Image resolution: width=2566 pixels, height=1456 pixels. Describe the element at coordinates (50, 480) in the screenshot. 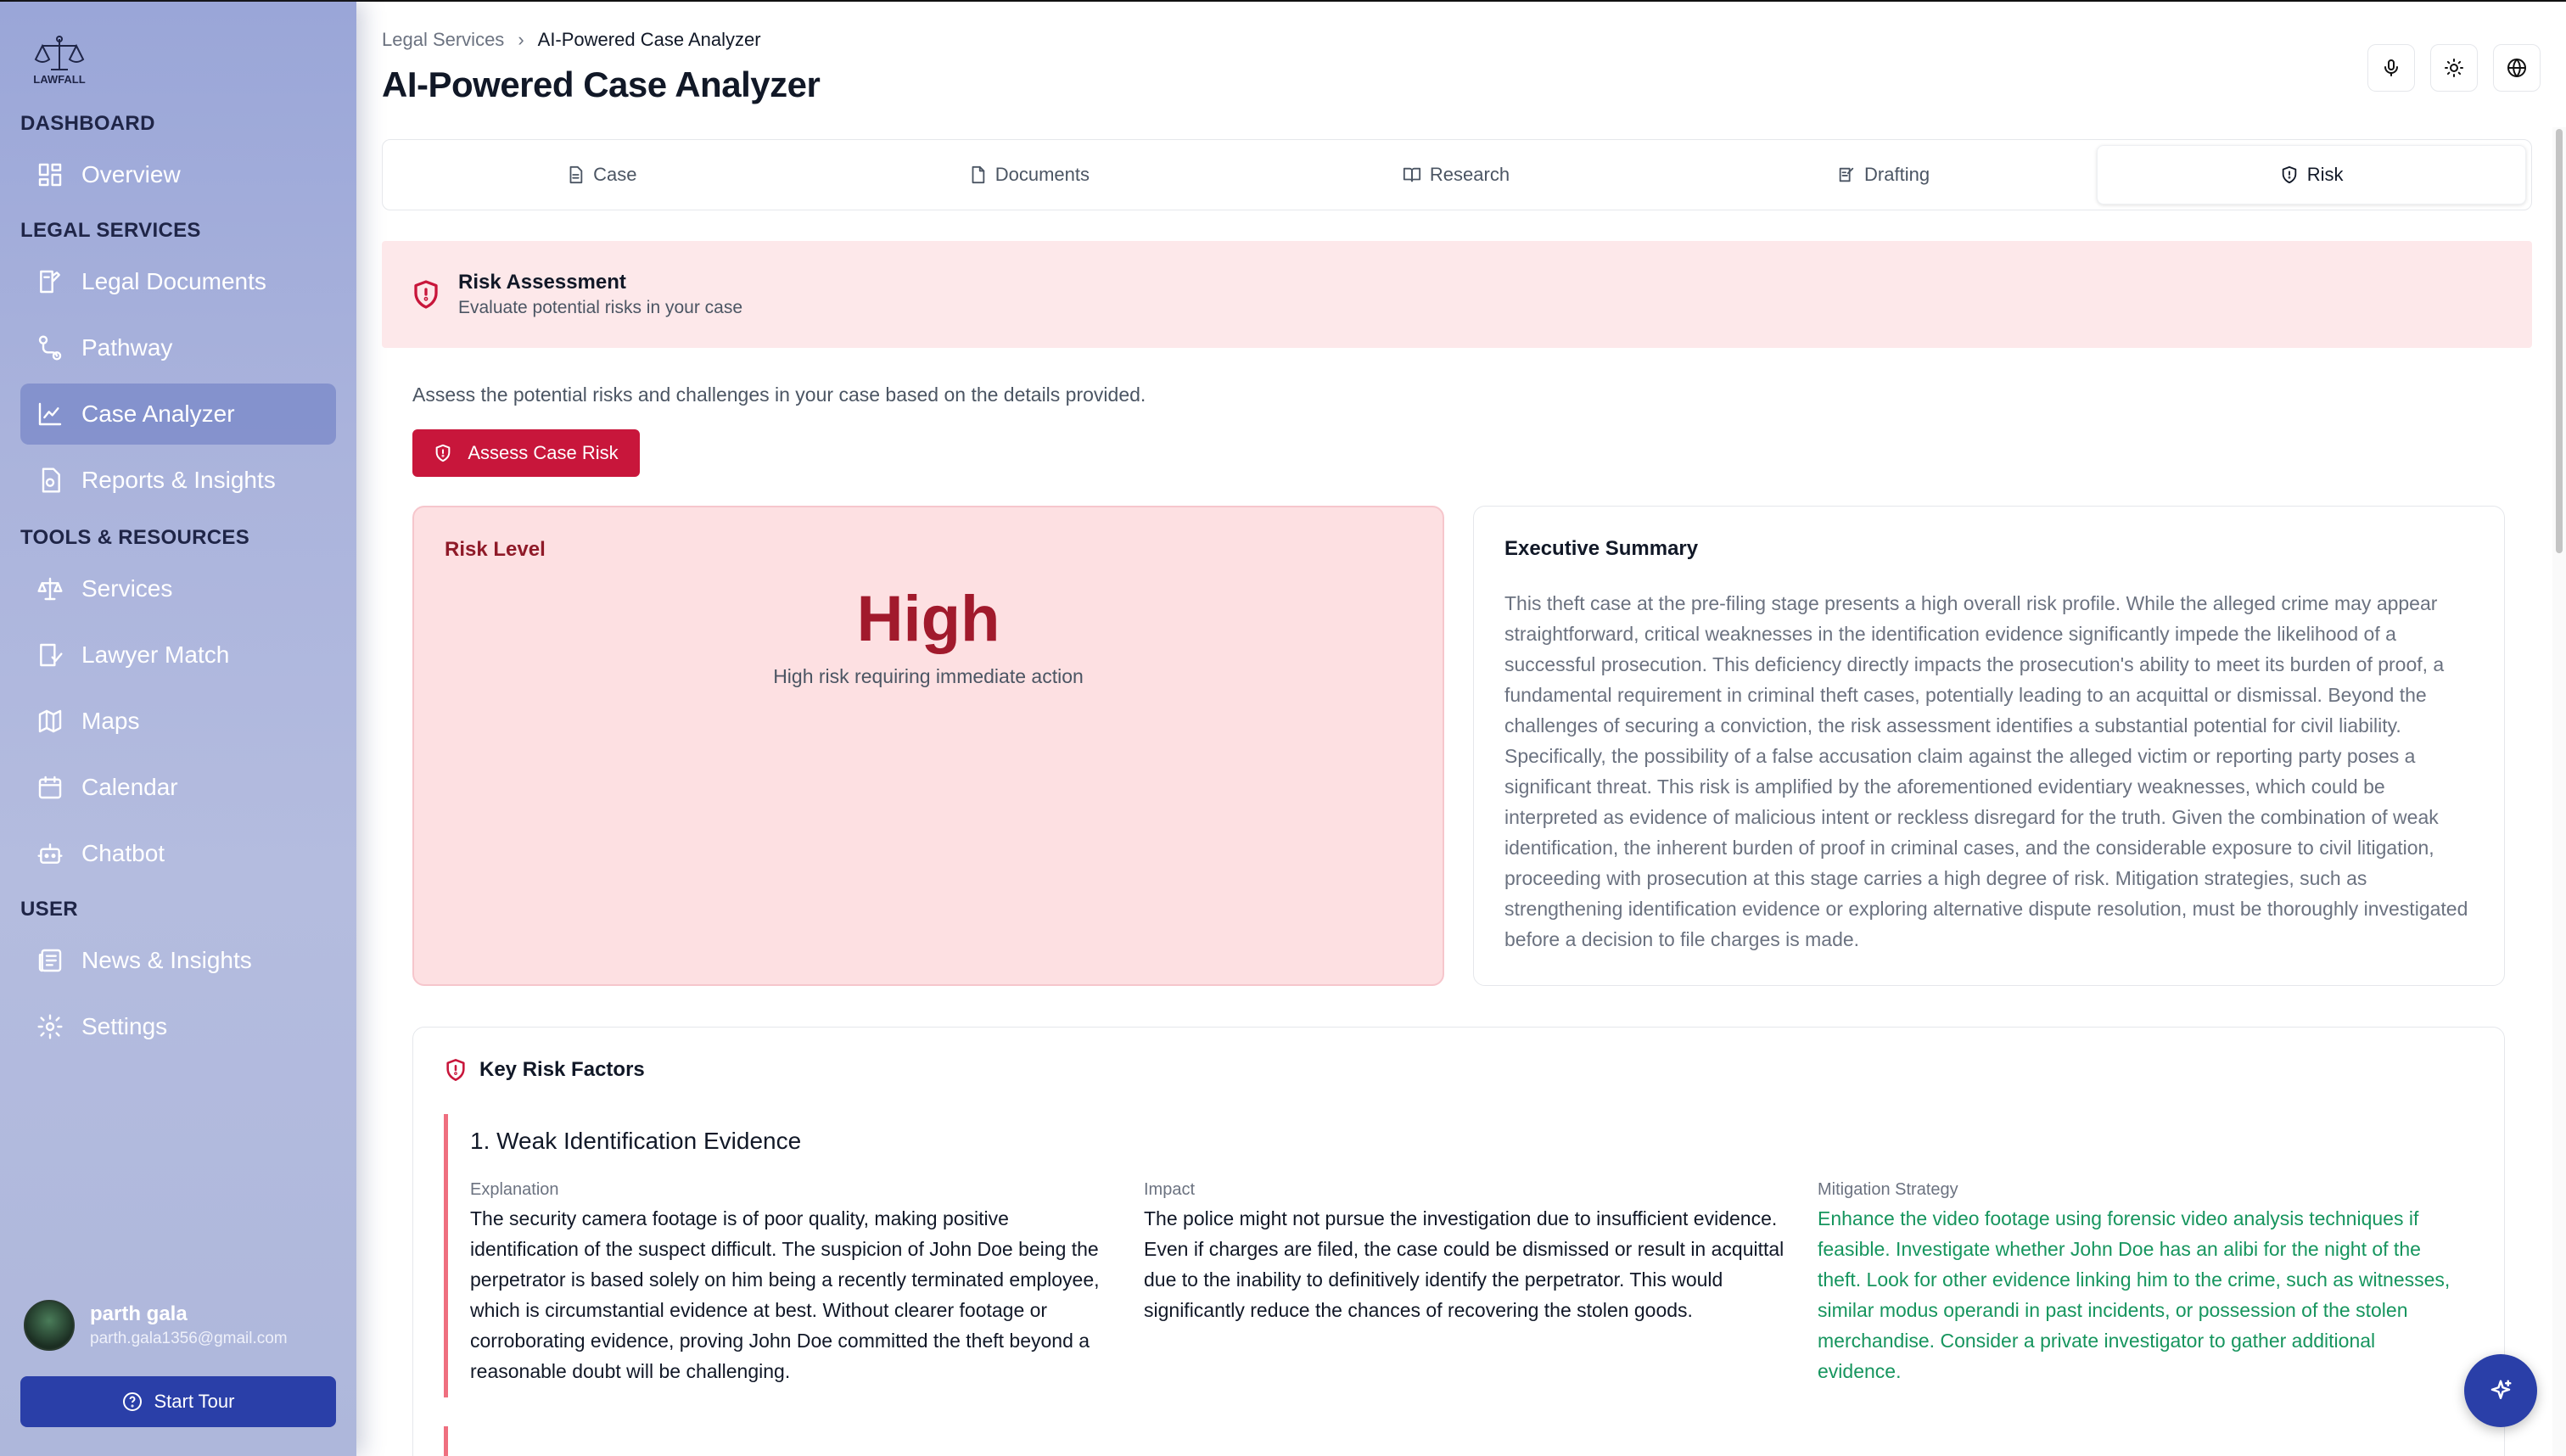

I see `file-report-icon` at that location.